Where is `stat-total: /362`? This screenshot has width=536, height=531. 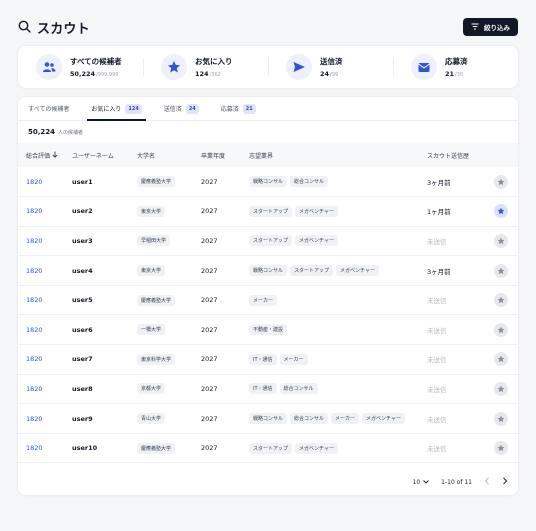
stat-total: /362 is located at coordinates (215, 75).